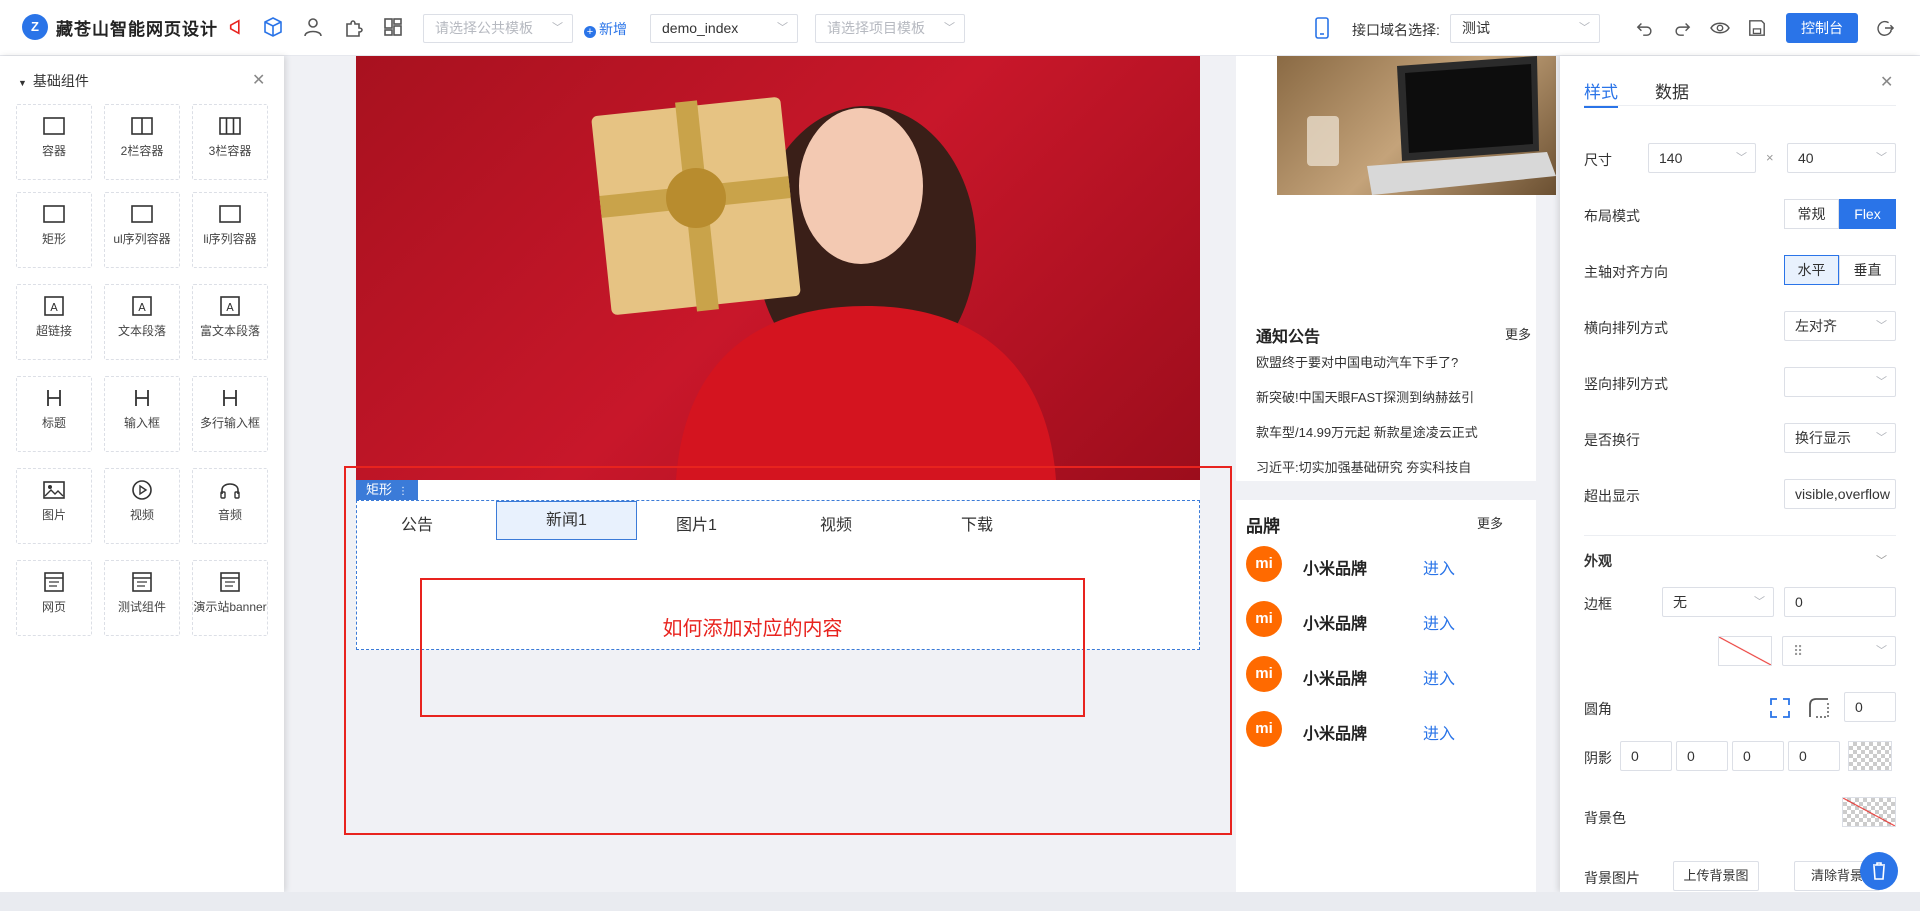 Image resolution: width=1920 pixels, height=911 pixels. What do you see at coordinates (142, 490) in the screenshot?
I see `video-icon` at bounding box center [142, 490].